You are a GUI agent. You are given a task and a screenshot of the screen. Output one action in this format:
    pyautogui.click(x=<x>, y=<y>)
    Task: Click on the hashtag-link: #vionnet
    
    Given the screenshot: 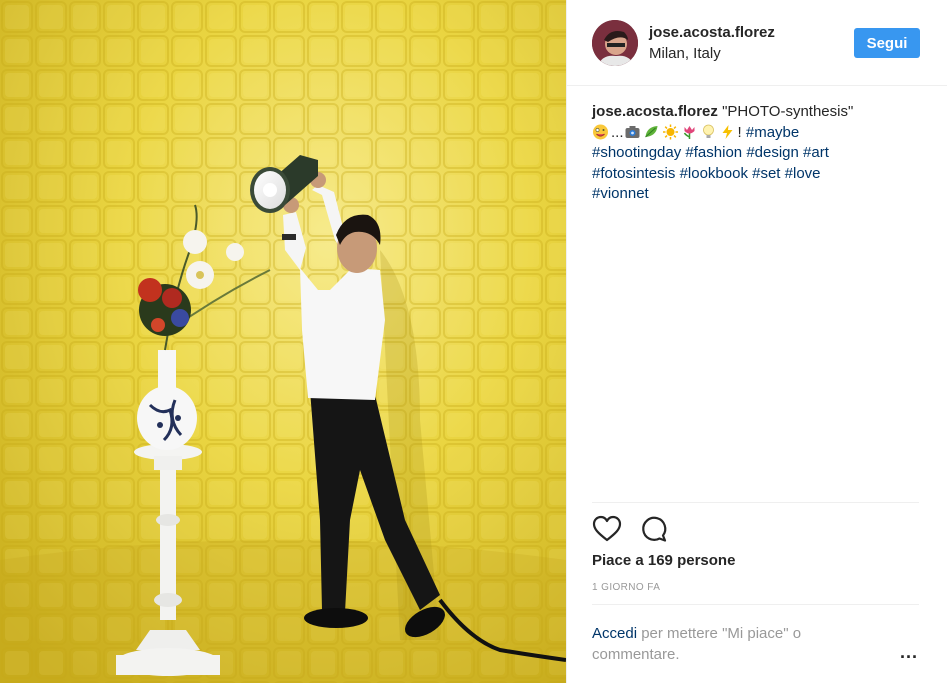 What is the action you would take?
    pyautogui.click(x=620, y=193)
    